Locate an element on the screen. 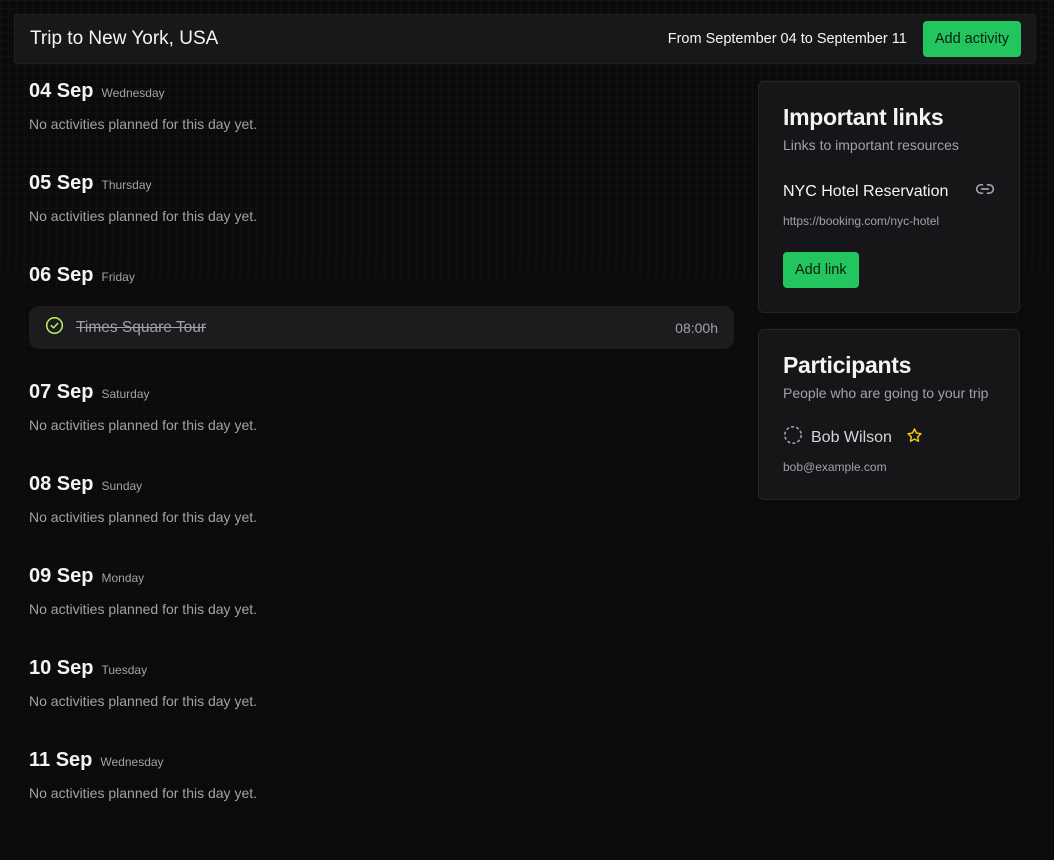 Image resolution: width=1054 pixels, height=860 pixels. link-item: NYC Hotel Reservation is located at coordinates (889, 191).